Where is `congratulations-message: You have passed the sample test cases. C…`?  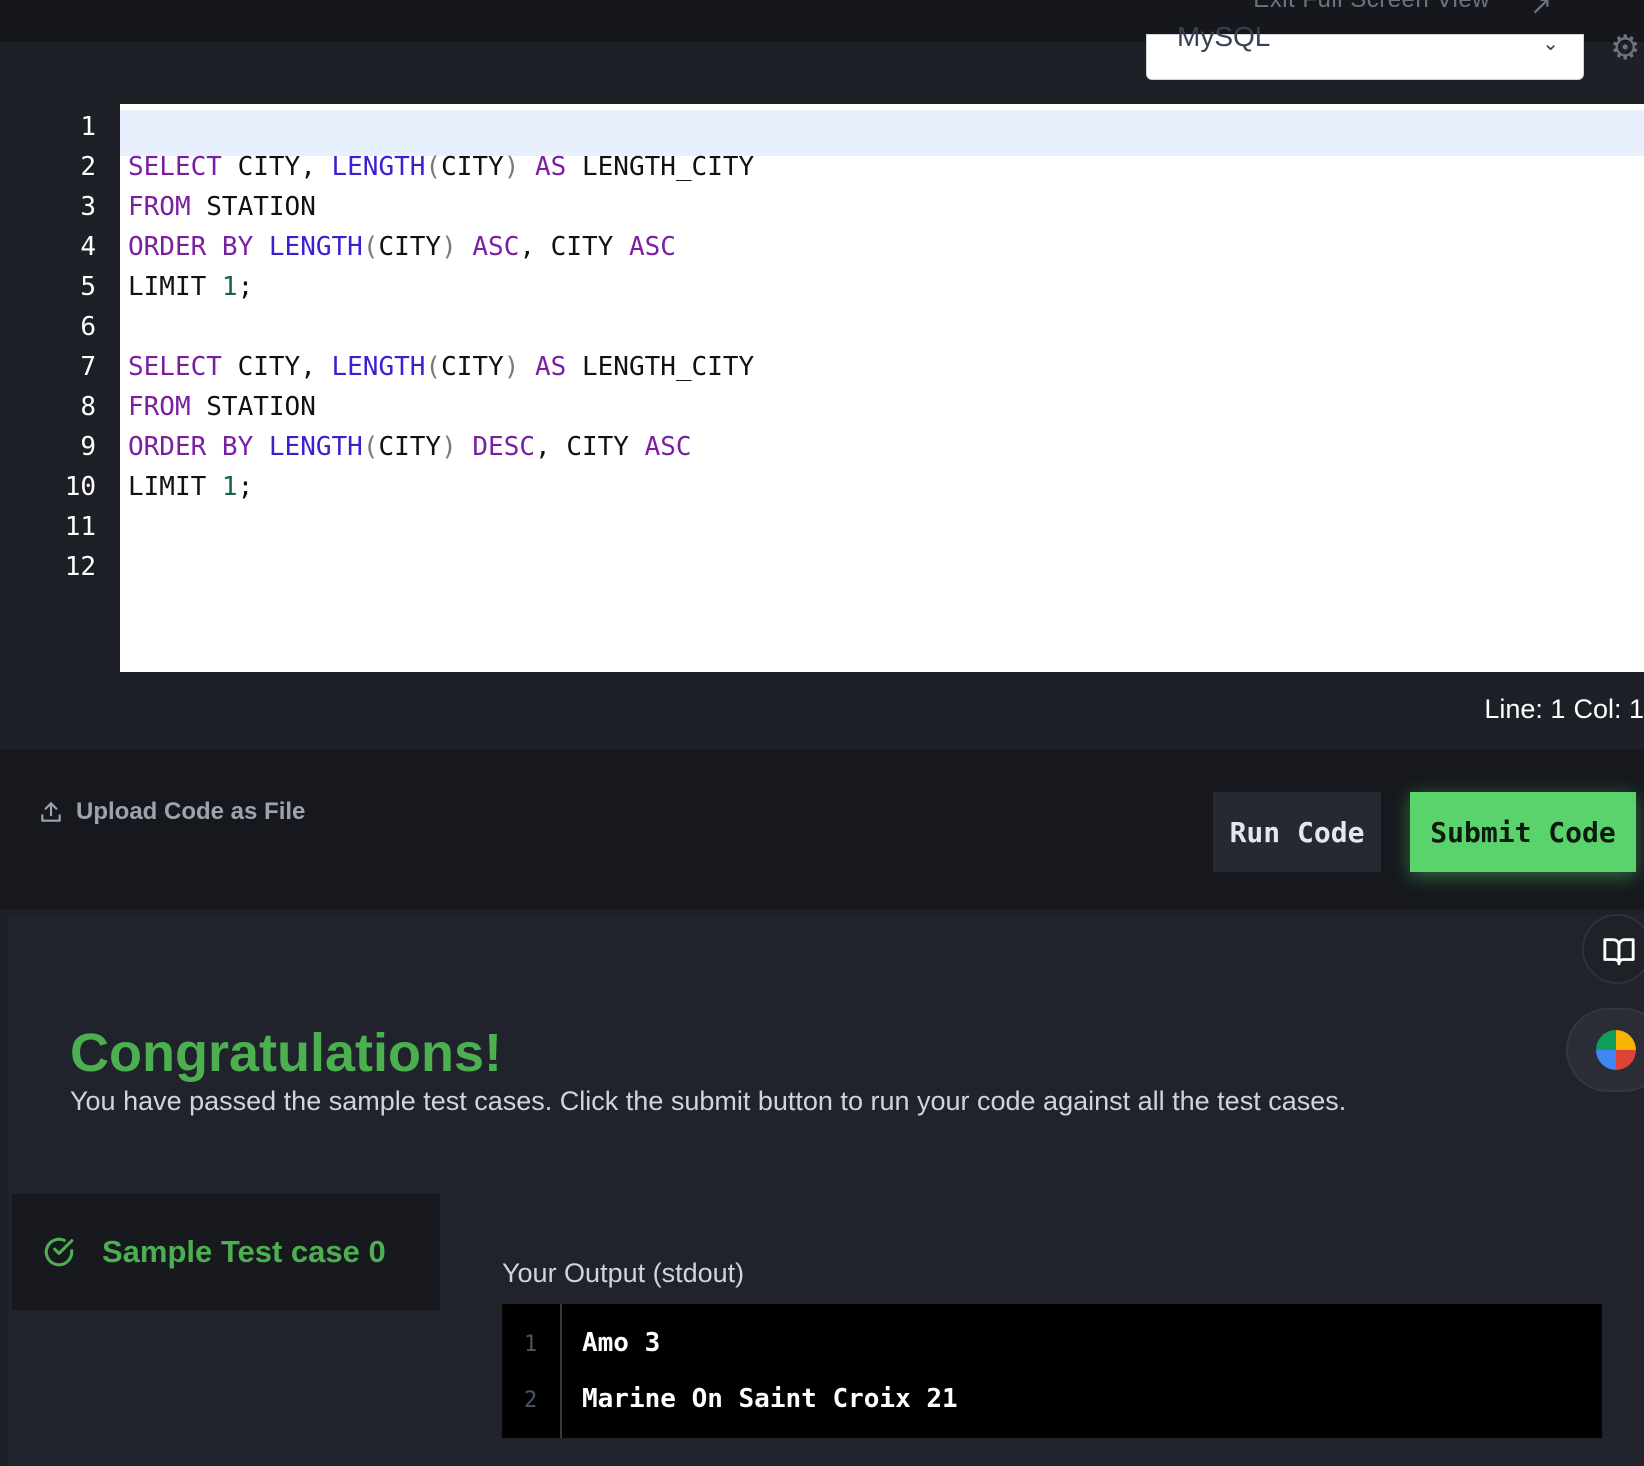
congratulations-message: You have passed the sample test cases. C… is located at coordinates (708, 1101).